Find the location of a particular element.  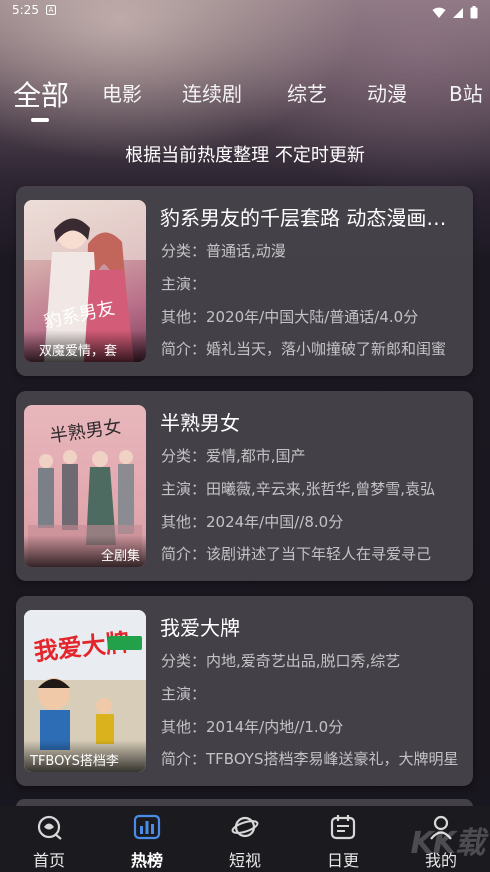

status-bar: 5:25 A is located at coordinates (245, 11).